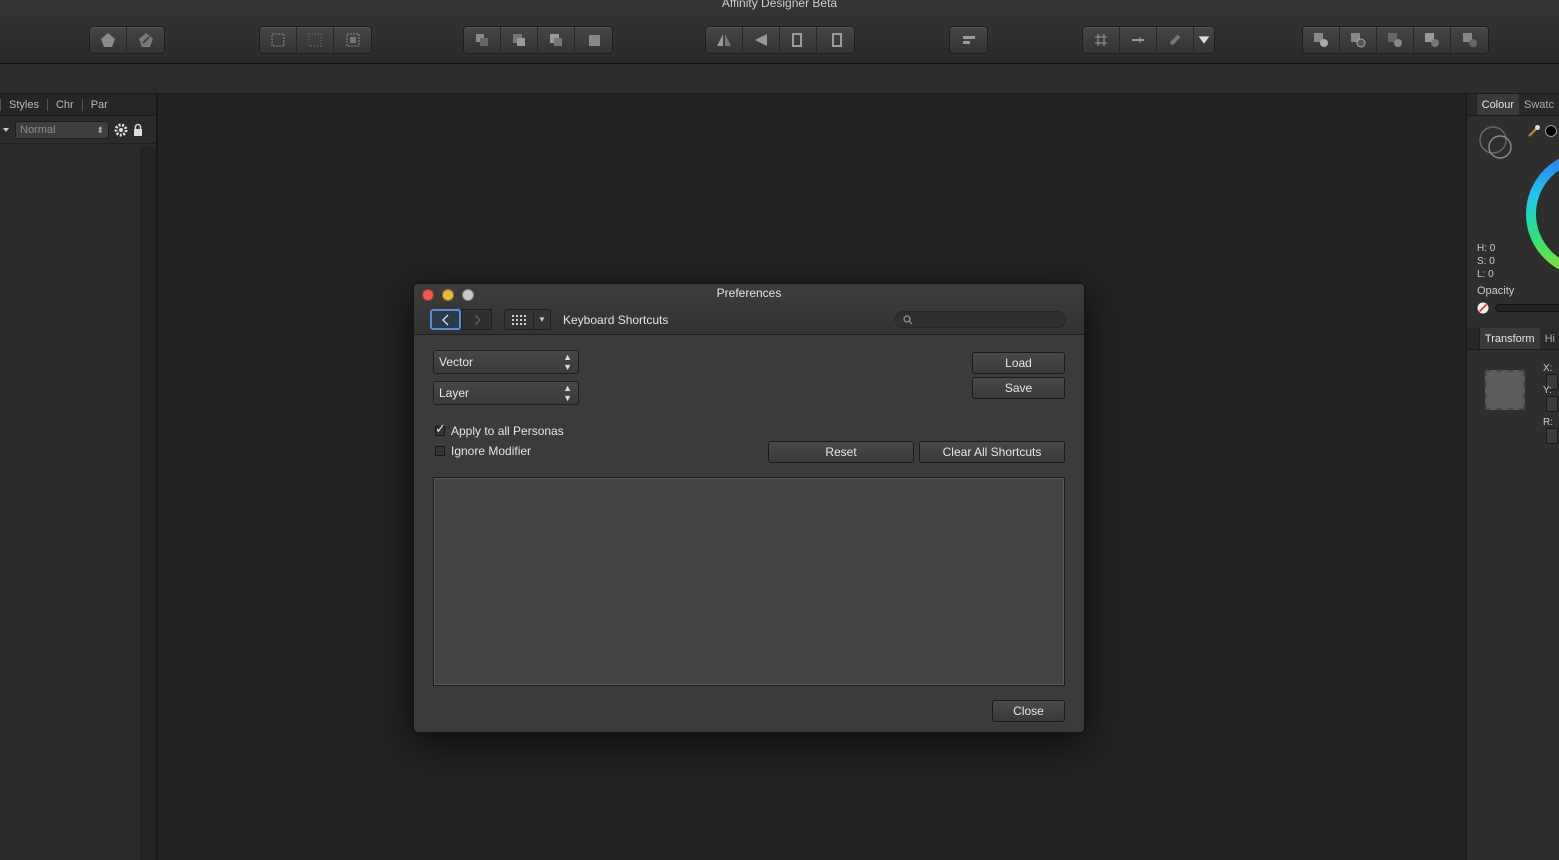 The image size is (1559, 860). I want to click on align-group, so click(968, 40).